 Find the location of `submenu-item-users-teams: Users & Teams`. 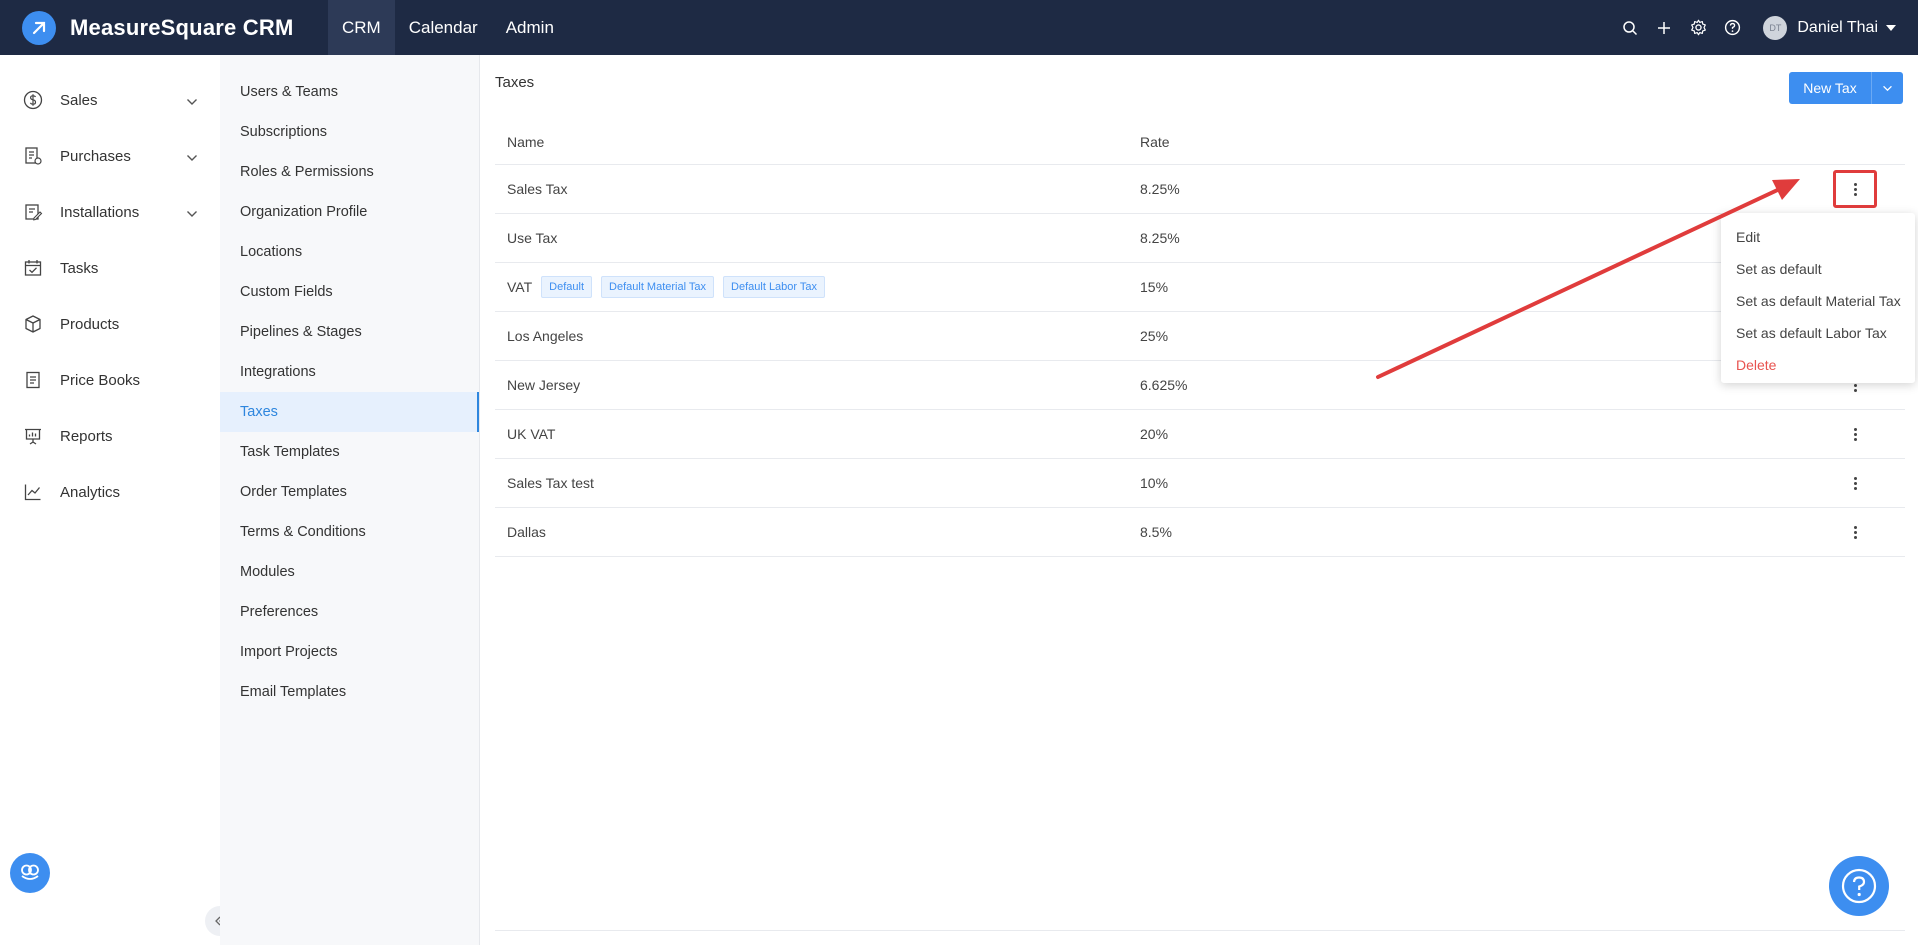

submenu-item-users-teams: Users & Teams is located at coordinates (349, 92).